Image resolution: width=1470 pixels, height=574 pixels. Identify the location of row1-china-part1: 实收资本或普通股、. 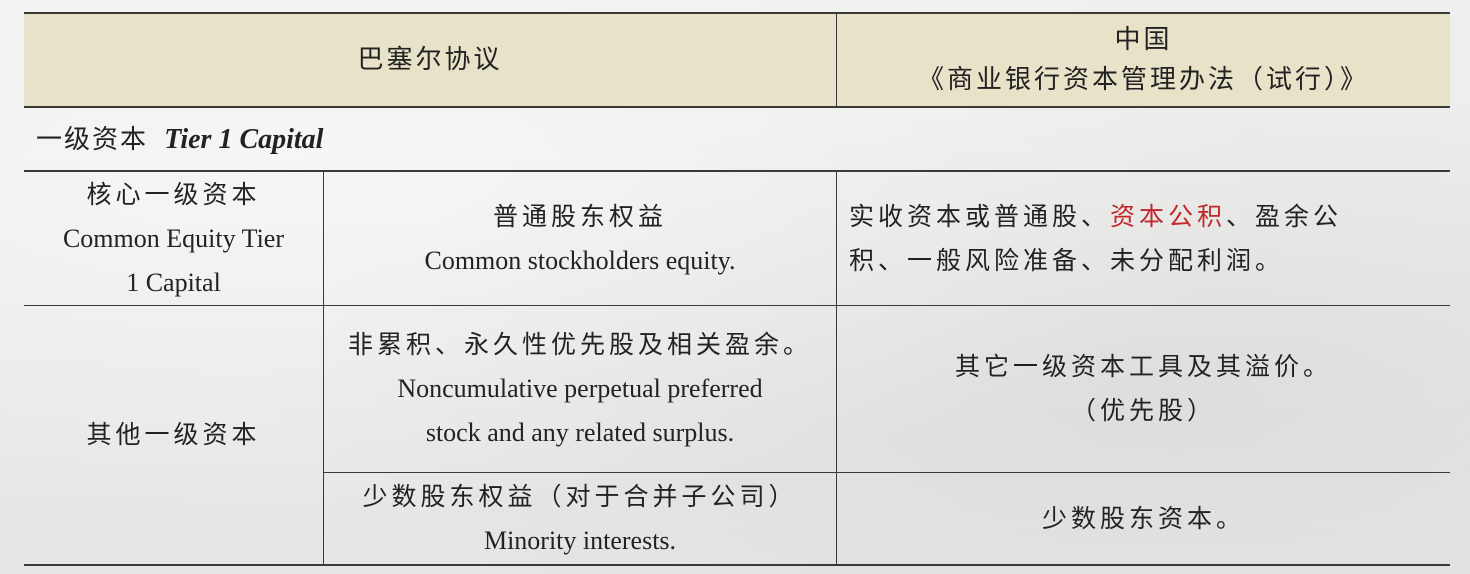
(980, 216).